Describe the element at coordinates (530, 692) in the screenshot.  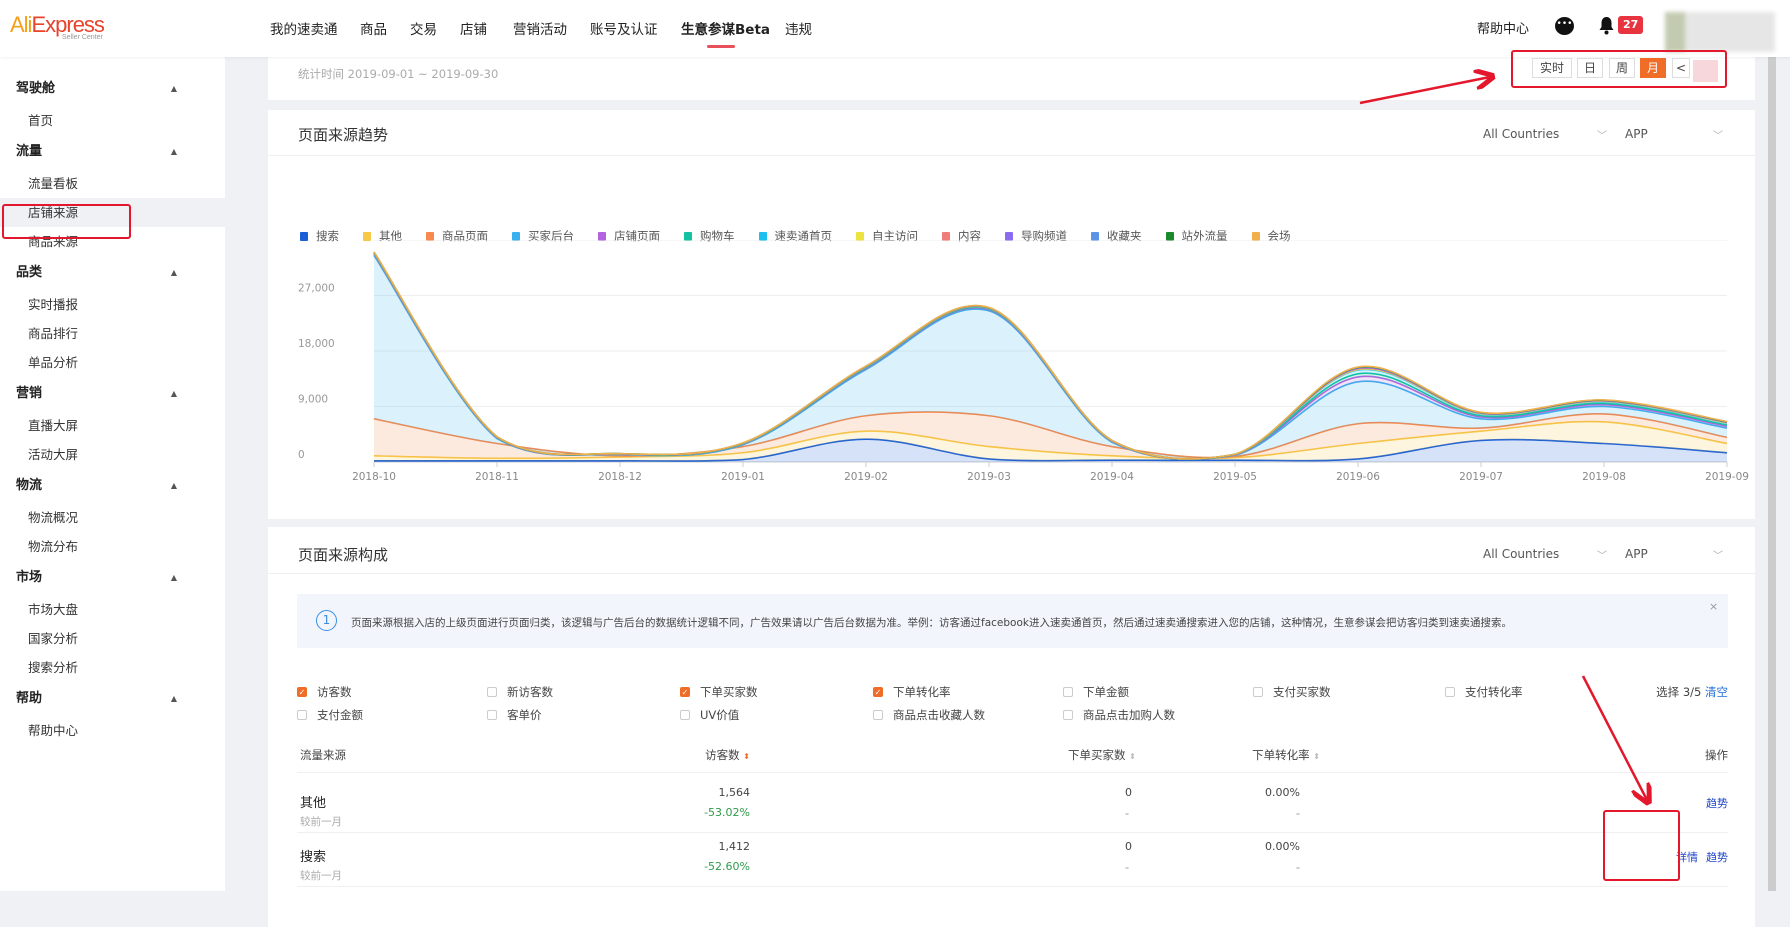
I see `metric-label: 新访客数` at that location.